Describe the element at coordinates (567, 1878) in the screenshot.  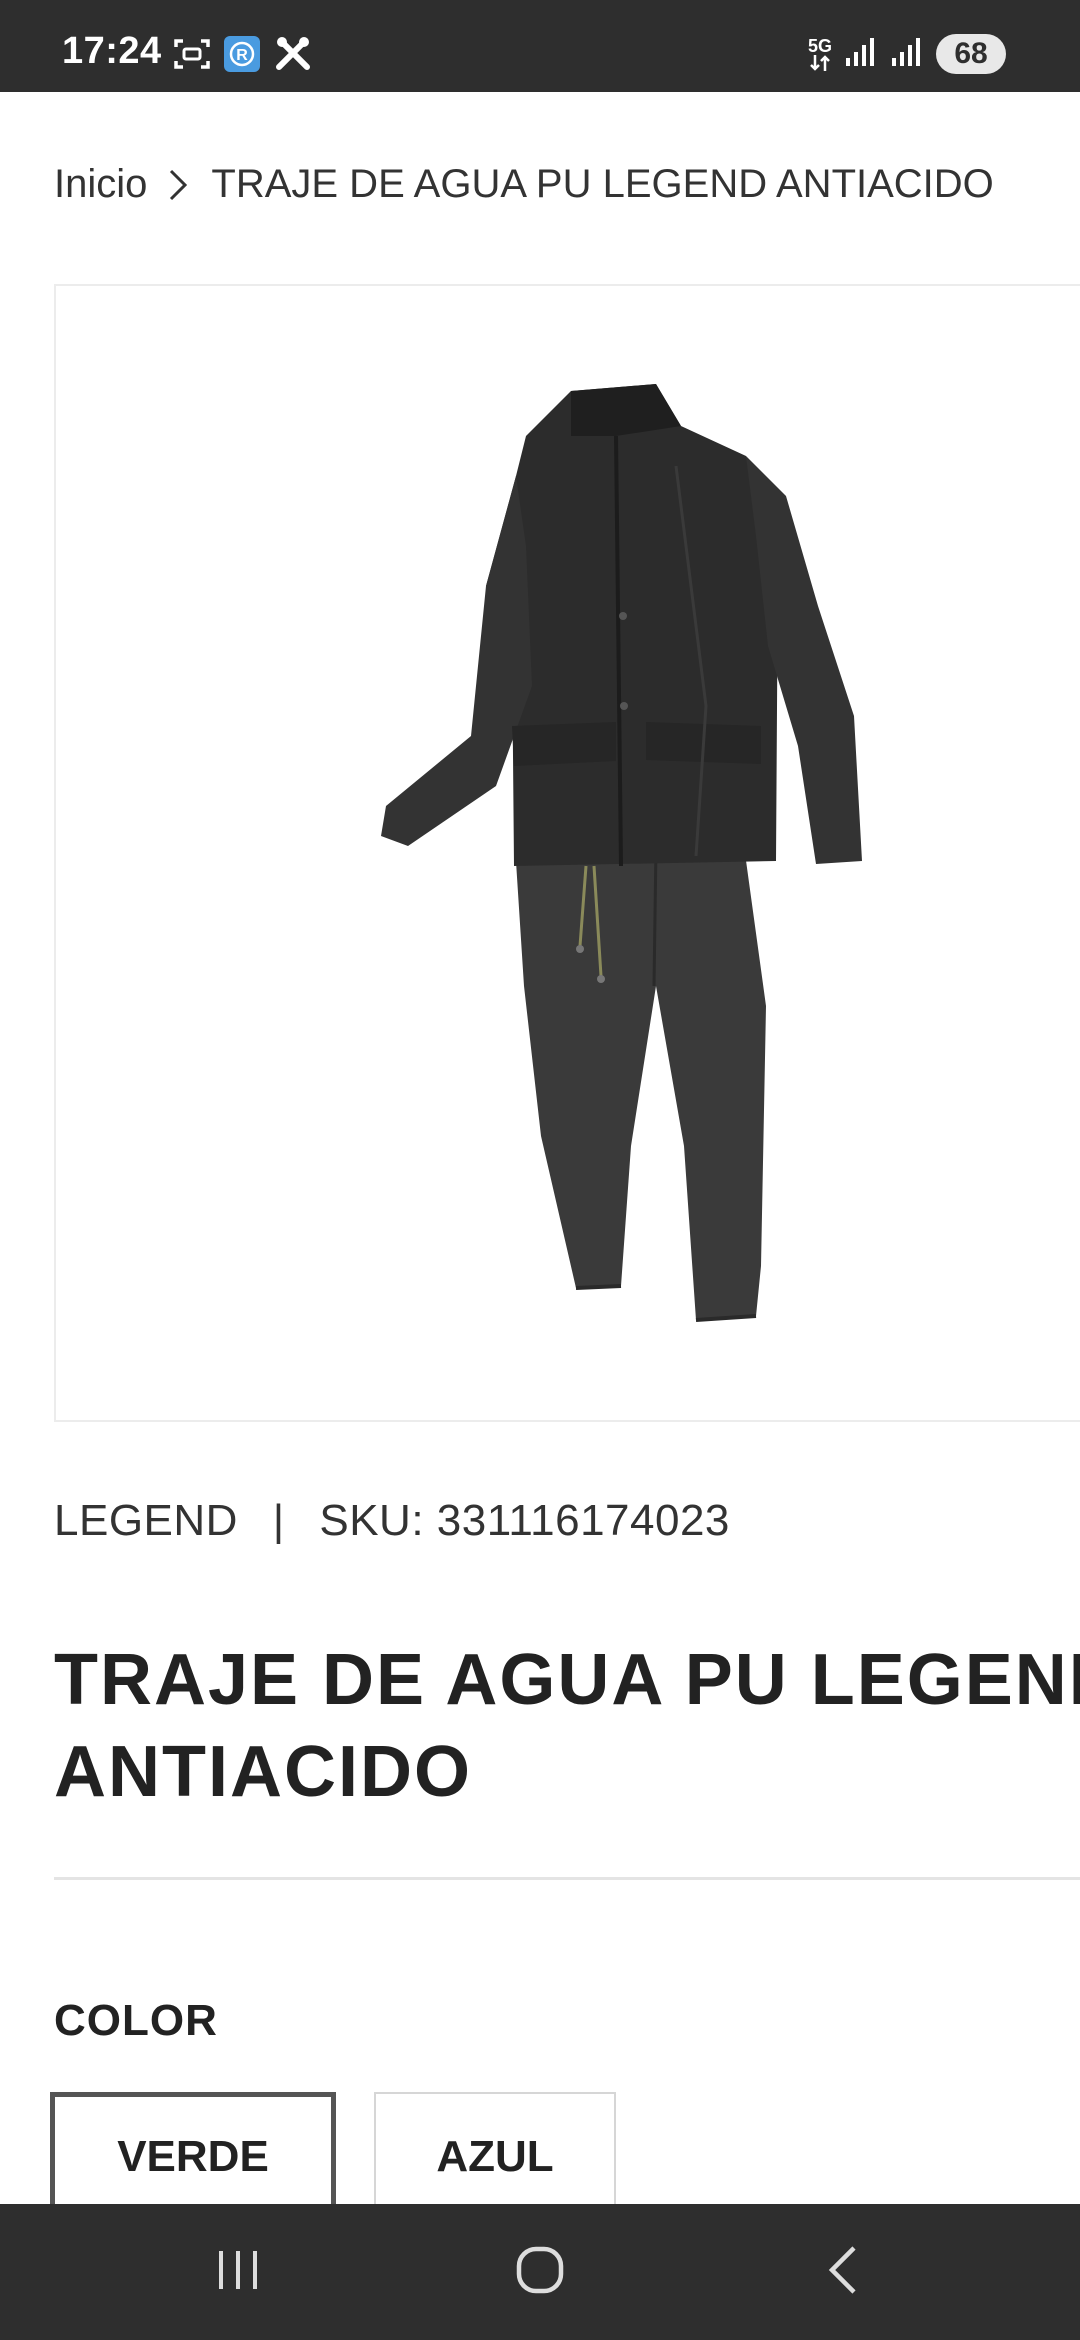
I see `divider` at that location.